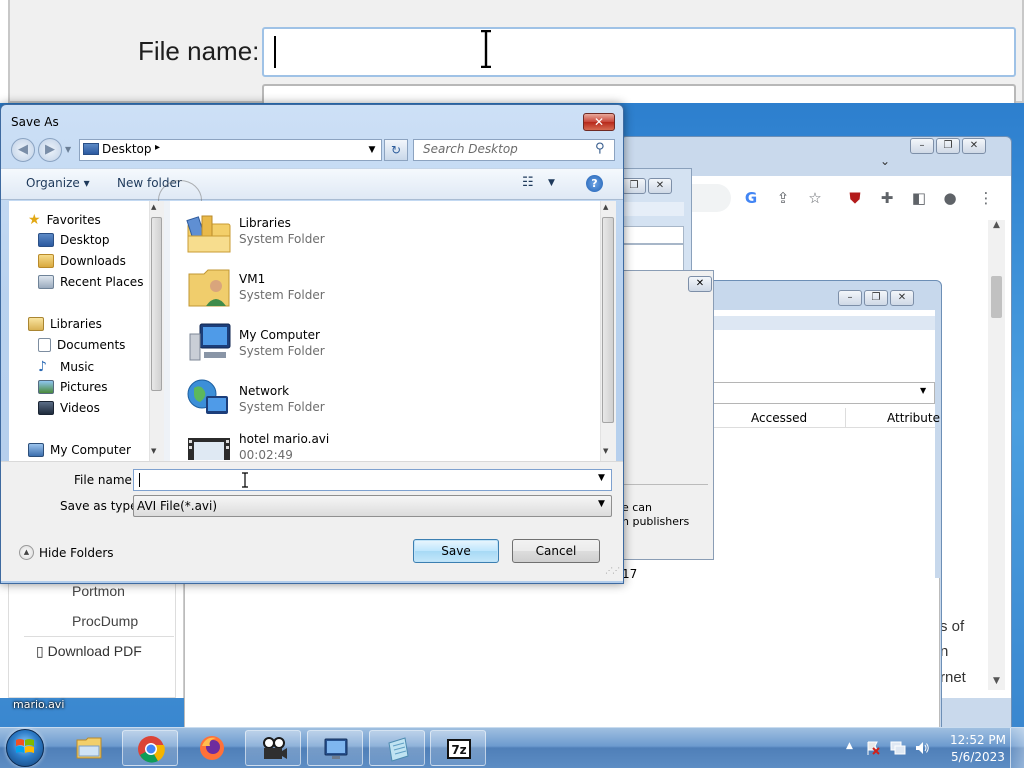  What do you see at coordinates (600, 148) in the screenshot?
I see `search-icon: ⚲` at bounding box center [600, 148].